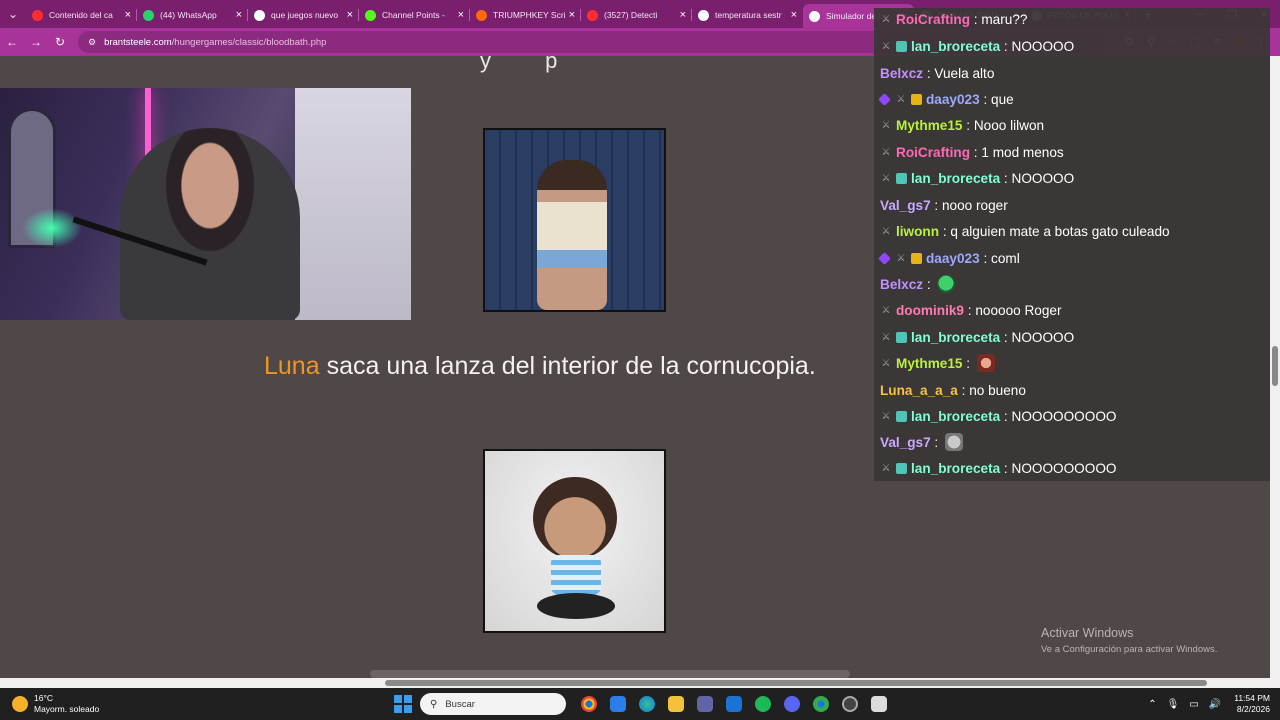 The height and width of the screenshot is (720, 1280). Describe the element at coordinates (12, 42) in the screenshot. I see `back-icon: ←` at that location.